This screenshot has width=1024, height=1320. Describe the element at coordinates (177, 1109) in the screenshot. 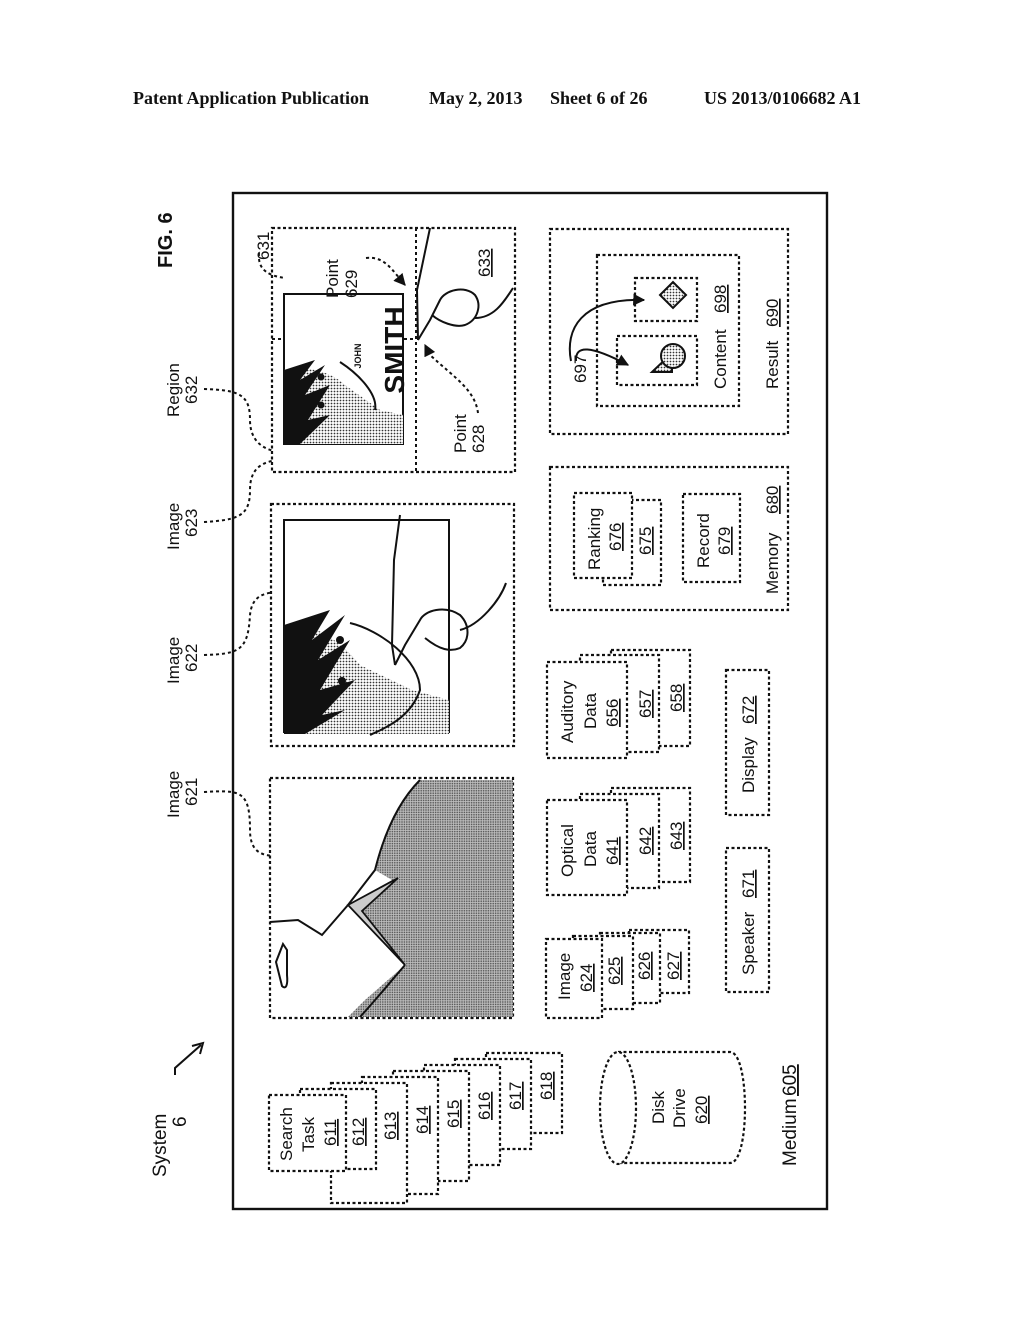

I see `system-label: System 6` at that location.